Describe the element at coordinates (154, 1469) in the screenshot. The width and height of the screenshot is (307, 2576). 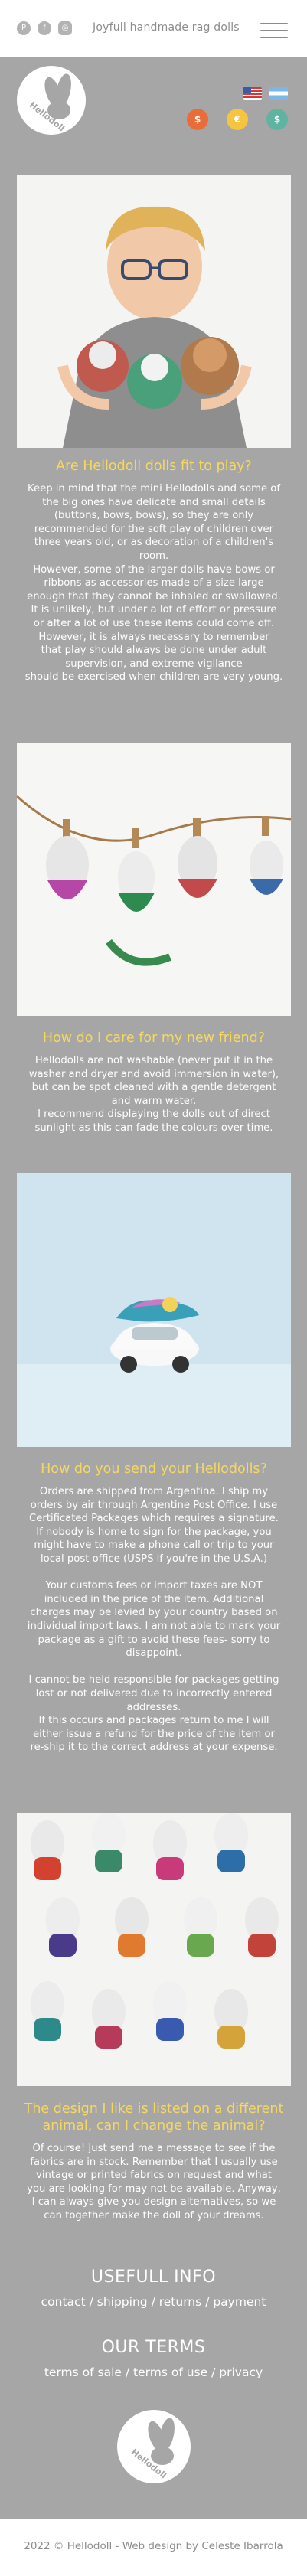
I see `section-title-shipping: How do you send your Hellodolls?` at that location.